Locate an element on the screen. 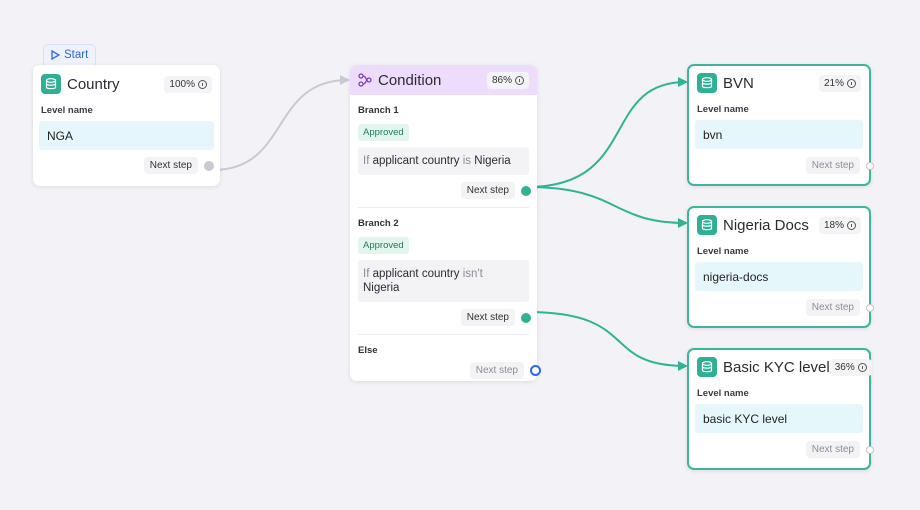 Image resolution: width=920 pixels, height=510 pixels. level-name-value: nigeria-docs is located at coordinates (779, 276).